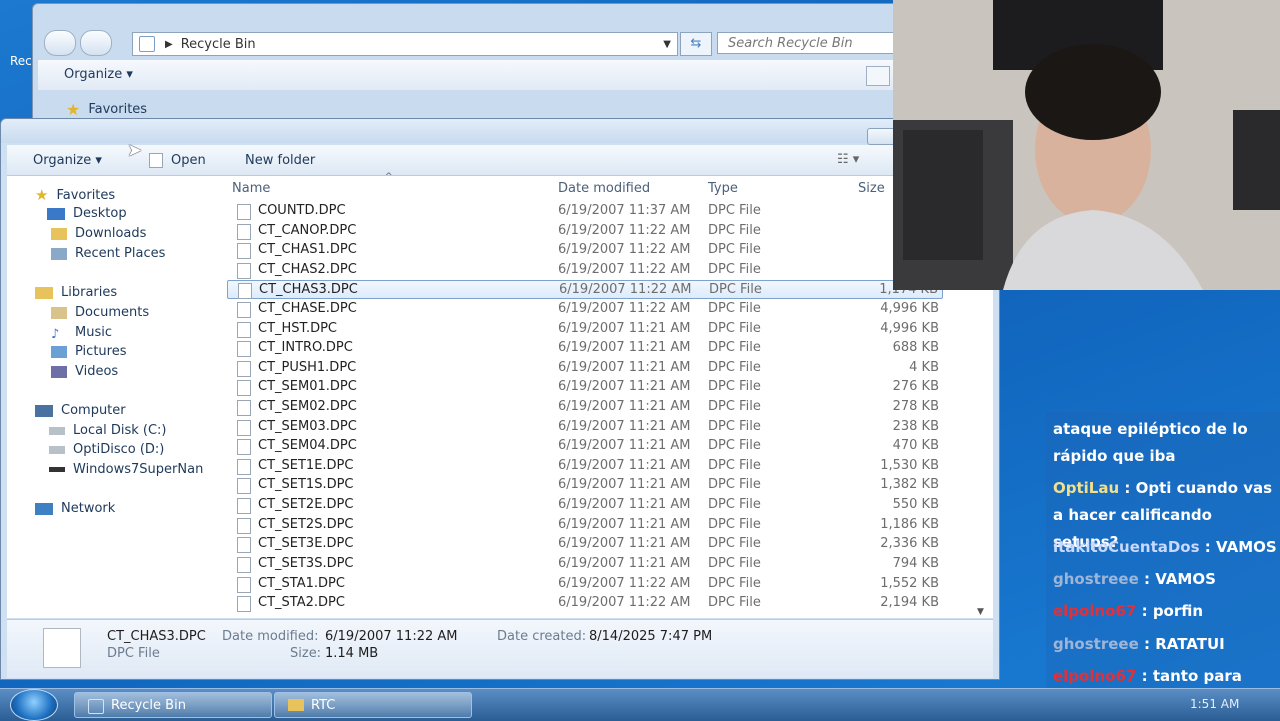 The image size is (1280, 721). What do you see at coordinates (307, 406) in the screenshot?
I see `file-name: CT_SEM02.DPC` at bounding box center [307, 406].